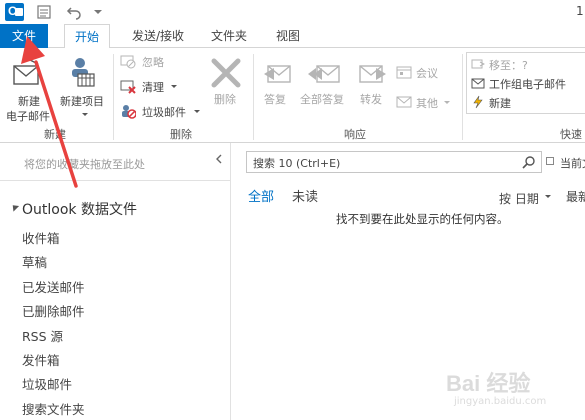  I want to click on watermark: Bai 经验 jingyan.baidu.com, so click(514, 391).